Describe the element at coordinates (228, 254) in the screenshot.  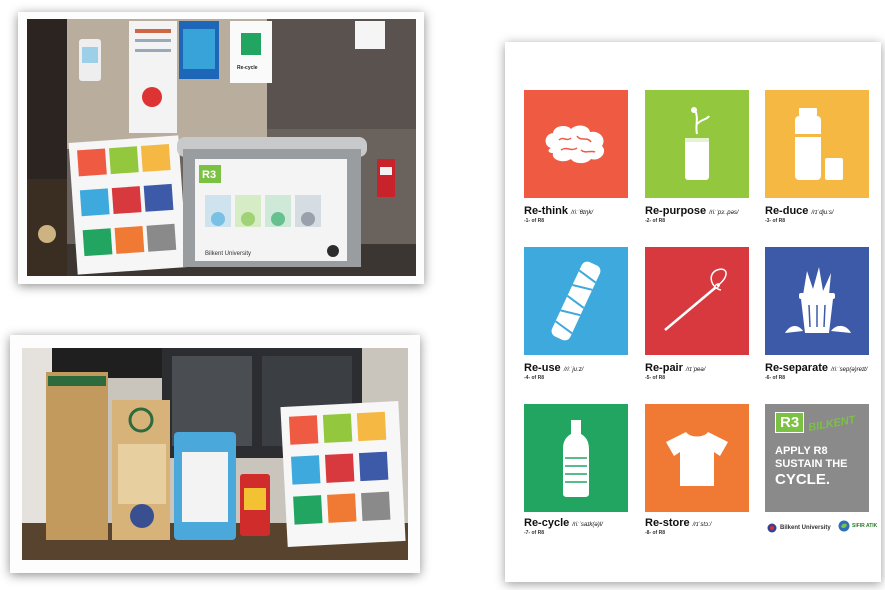
I see `board-footer: Bilkent University` at that location.